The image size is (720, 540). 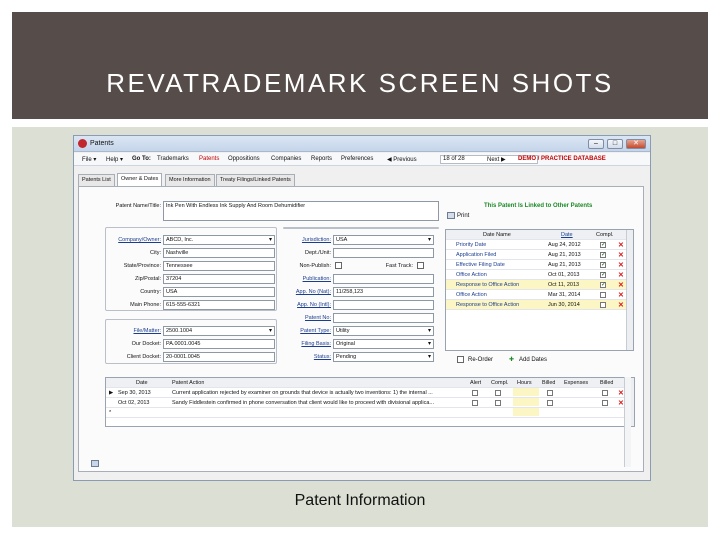 What do you see at coordinates (539, 305) in the screenshot?
I see `date-row: Response to Office Action Jun 30, 2014 ✕` at bounding box center [539, 305].